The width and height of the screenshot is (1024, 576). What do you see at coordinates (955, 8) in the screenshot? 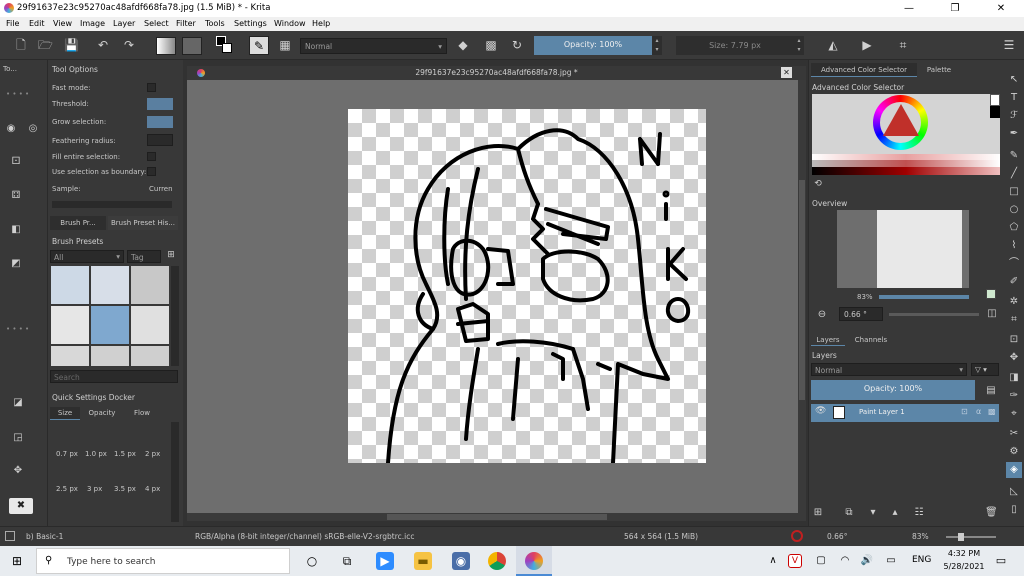
I see `maximize-button: ❐` at bounding box center [955, 8].